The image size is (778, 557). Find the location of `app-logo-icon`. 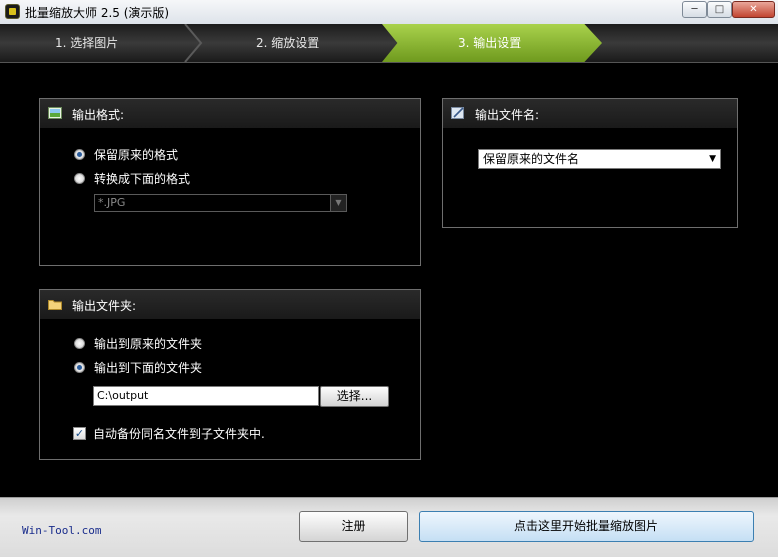

app-logo-icon is located at coordinates (12, 11).